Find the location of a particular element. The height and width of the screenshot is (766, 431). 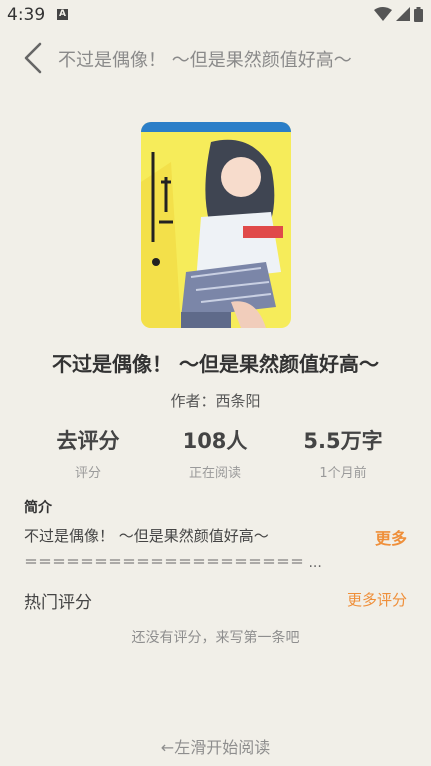

header: 不过是偶像！ ～但是果然颜值好高～ is located at coordinates (215, 58).